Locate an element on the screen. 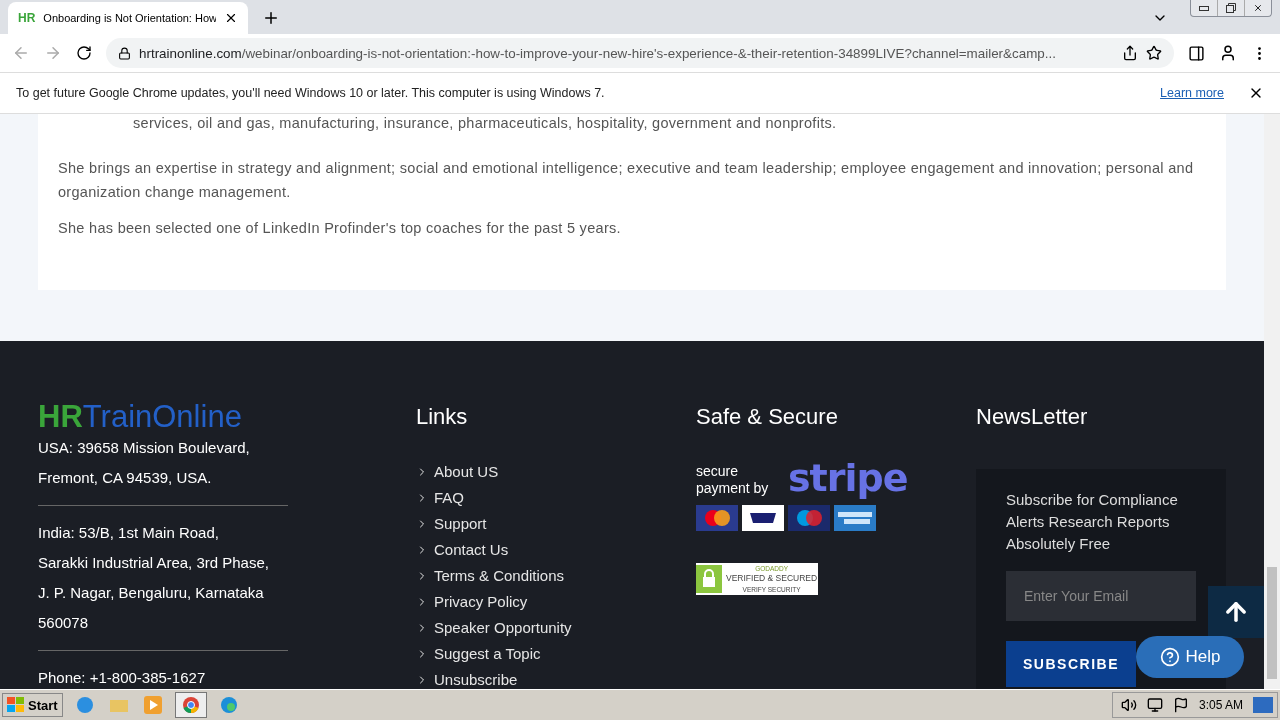 The width and height of the screenshot is (1280, 720). profile-icon is located at coordinates (1228, 53).